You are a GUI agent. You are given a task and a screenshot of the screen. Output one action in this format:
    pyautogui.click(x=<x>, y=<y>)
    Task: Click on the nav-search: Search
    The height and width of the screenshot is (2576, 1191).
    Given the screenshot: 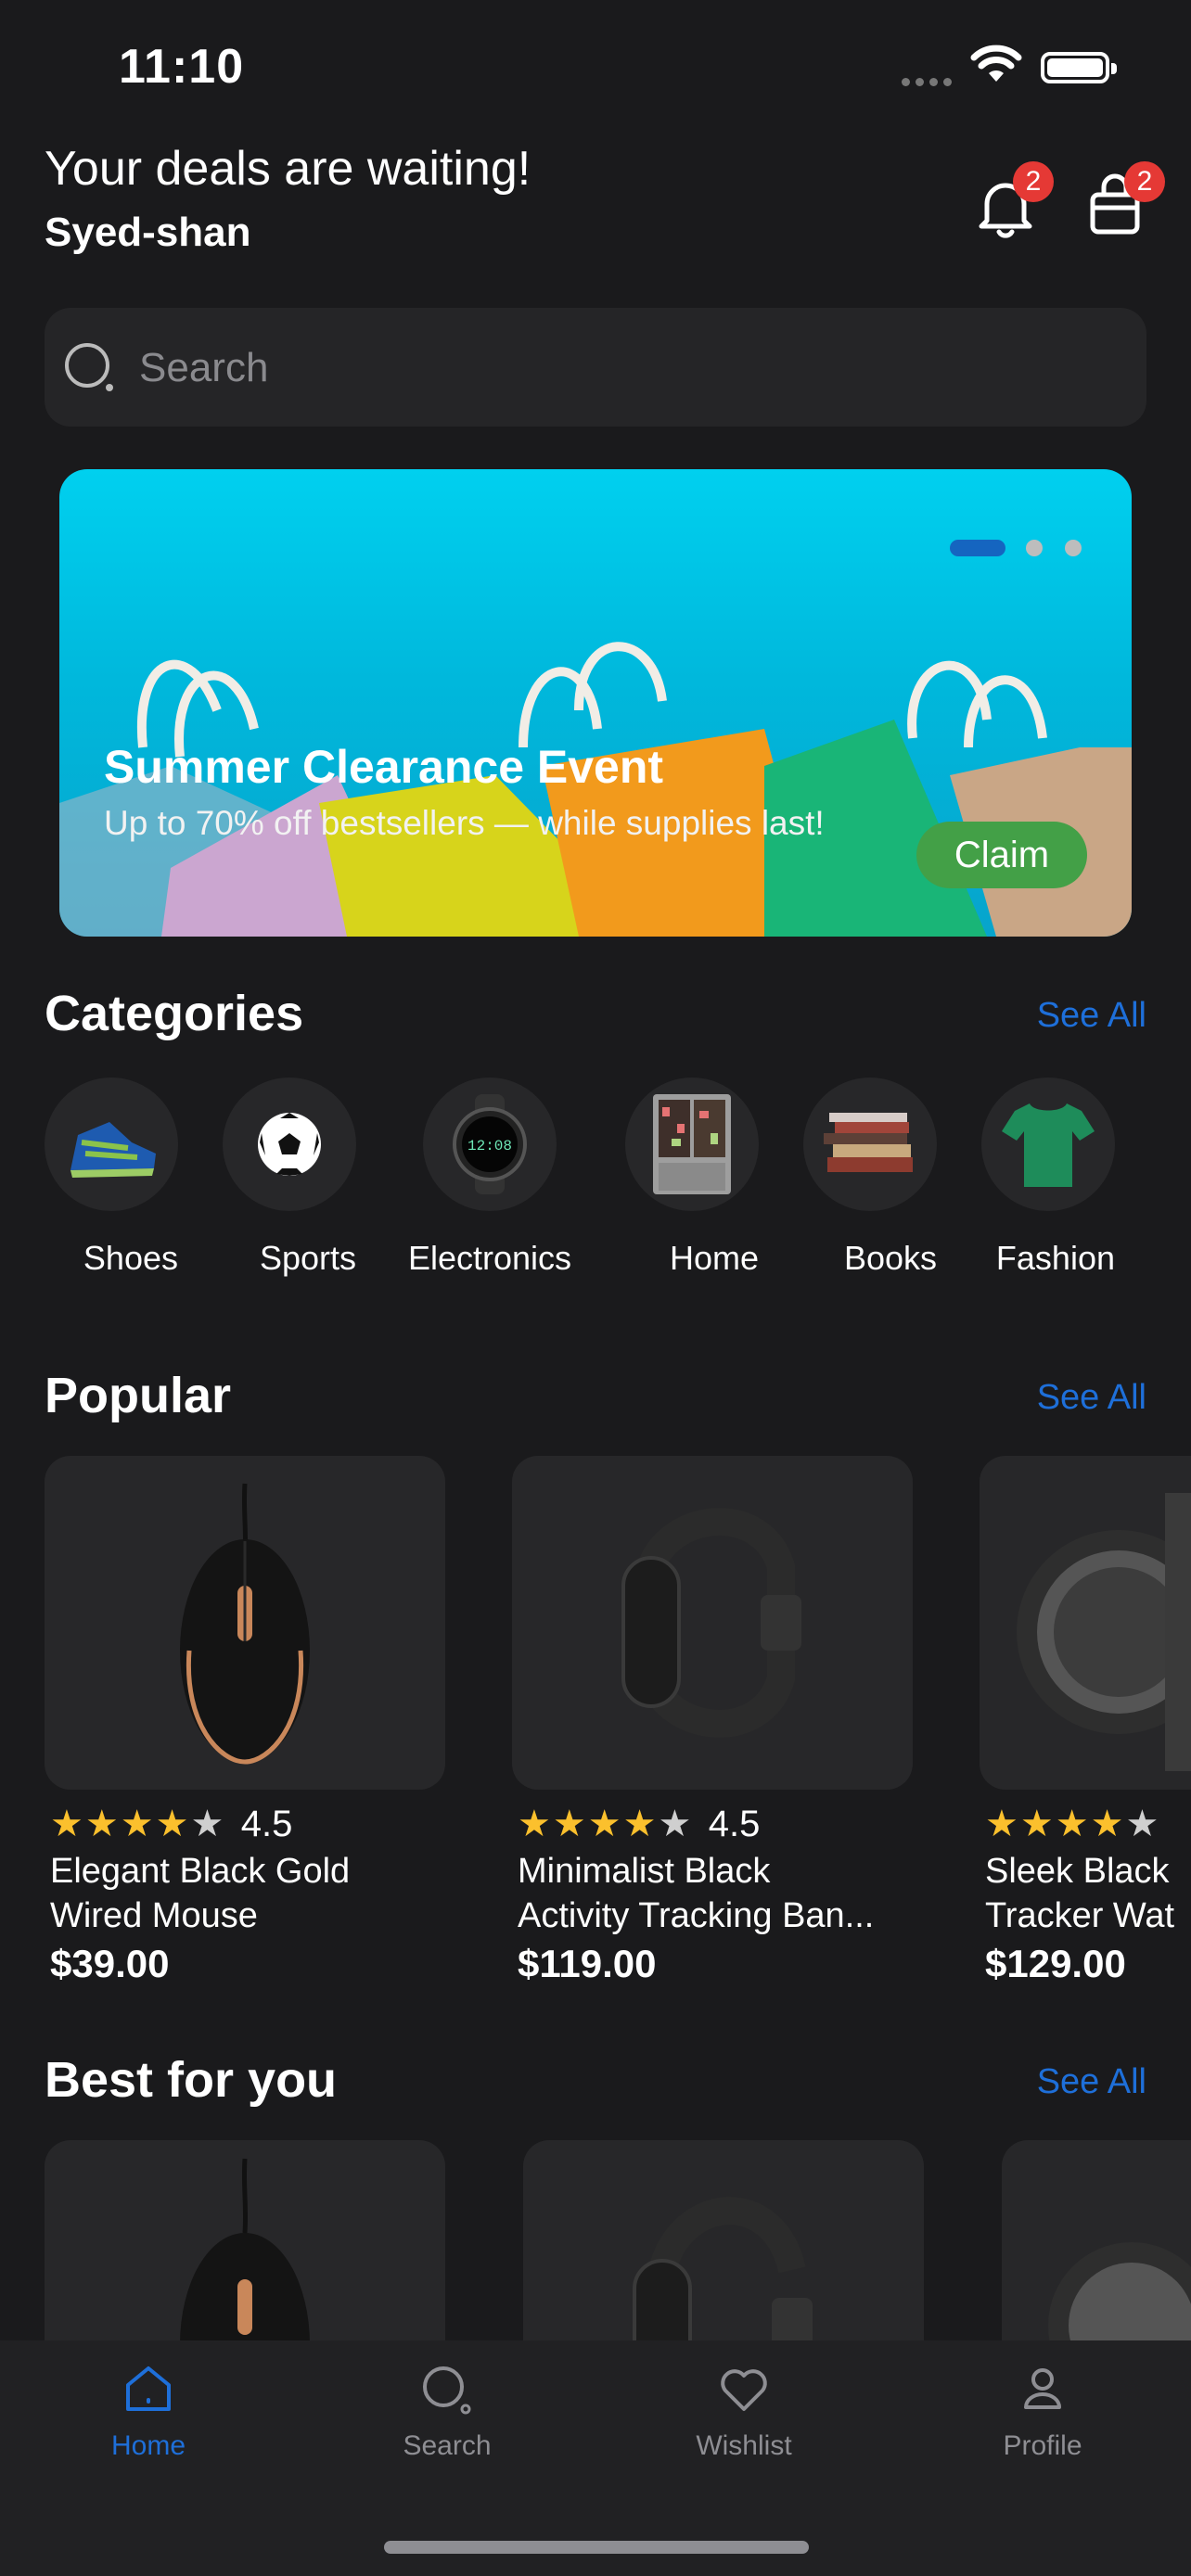 What is the action you would take?
    pyautogui.click(x=447, y=2410)
    